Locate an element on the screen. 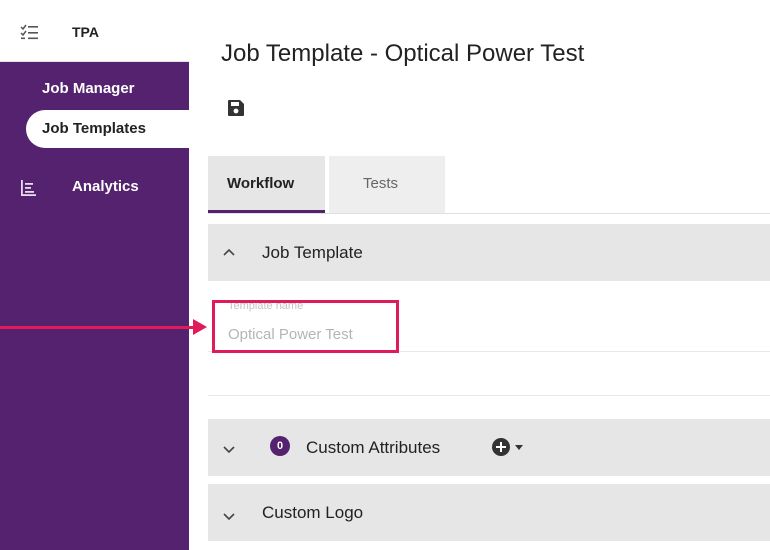 Image resolution: width=770 pixels, height=550 pixels. arrow-head-icon is located at coordinates (200, 327).